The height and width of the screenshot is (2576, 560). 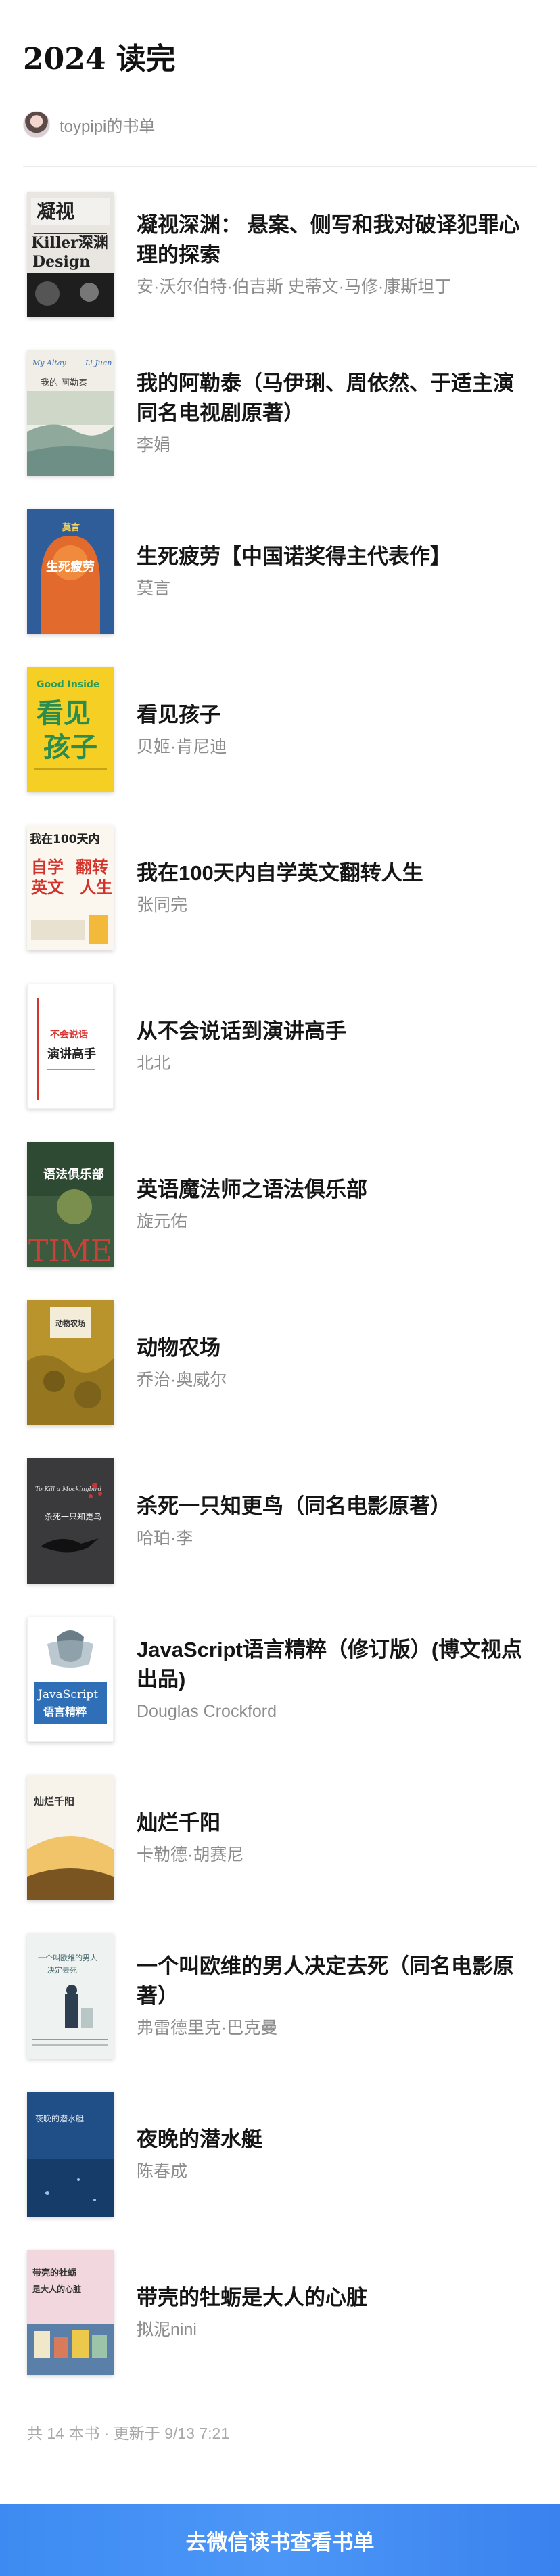 I want to click on book-info: 我在100天内自学英文翻转人生 张同完, so click(x=337, y=887).